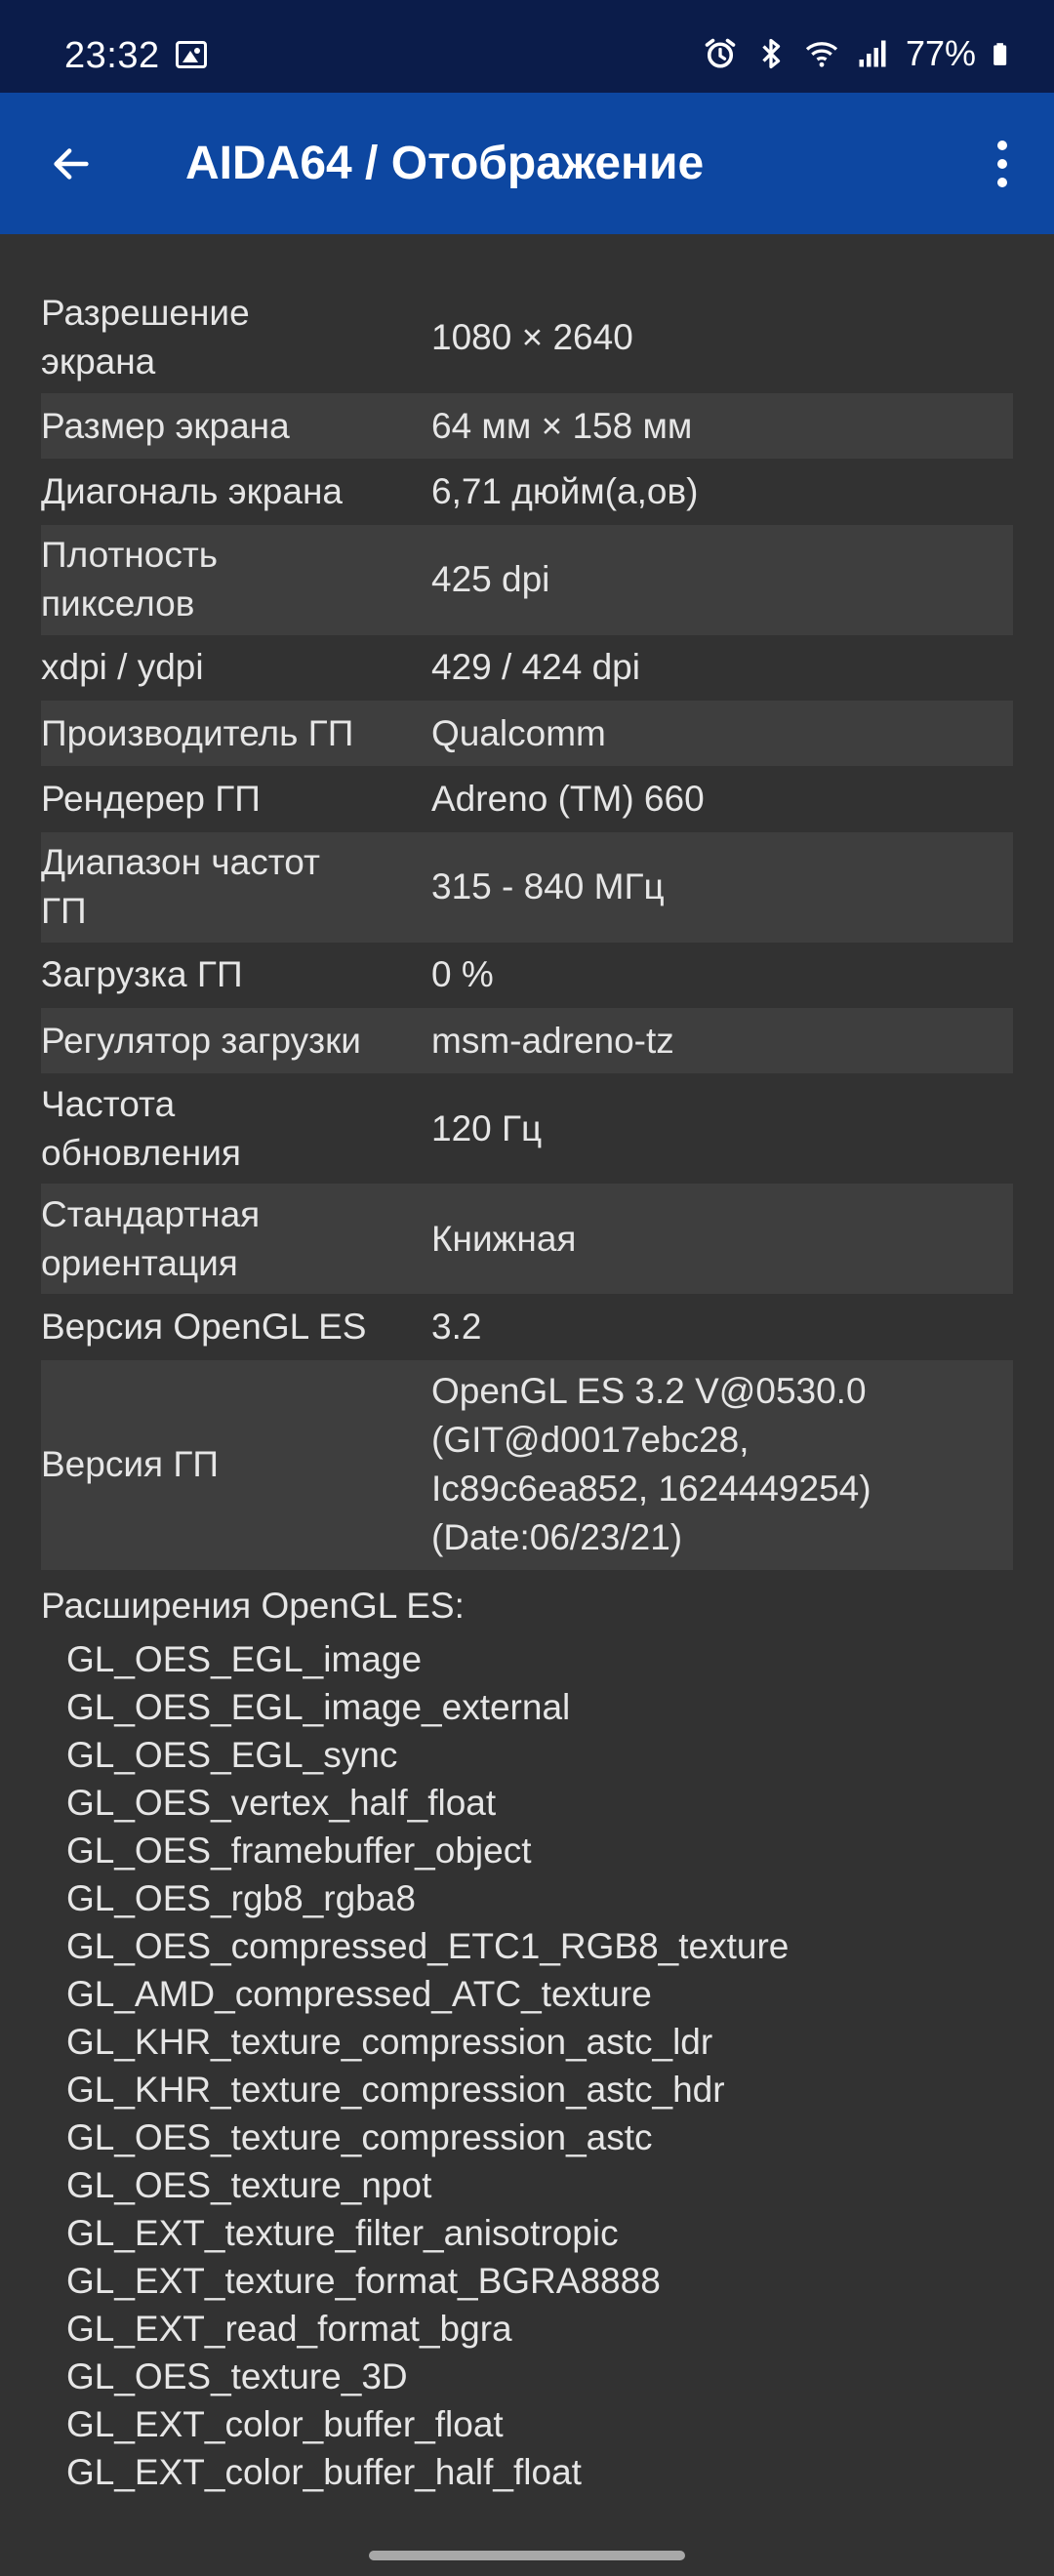 This screenshot has width=1054, height=2576. I want to click on property-value: 6,71 дюйм(а,ов), so click(565, 490).